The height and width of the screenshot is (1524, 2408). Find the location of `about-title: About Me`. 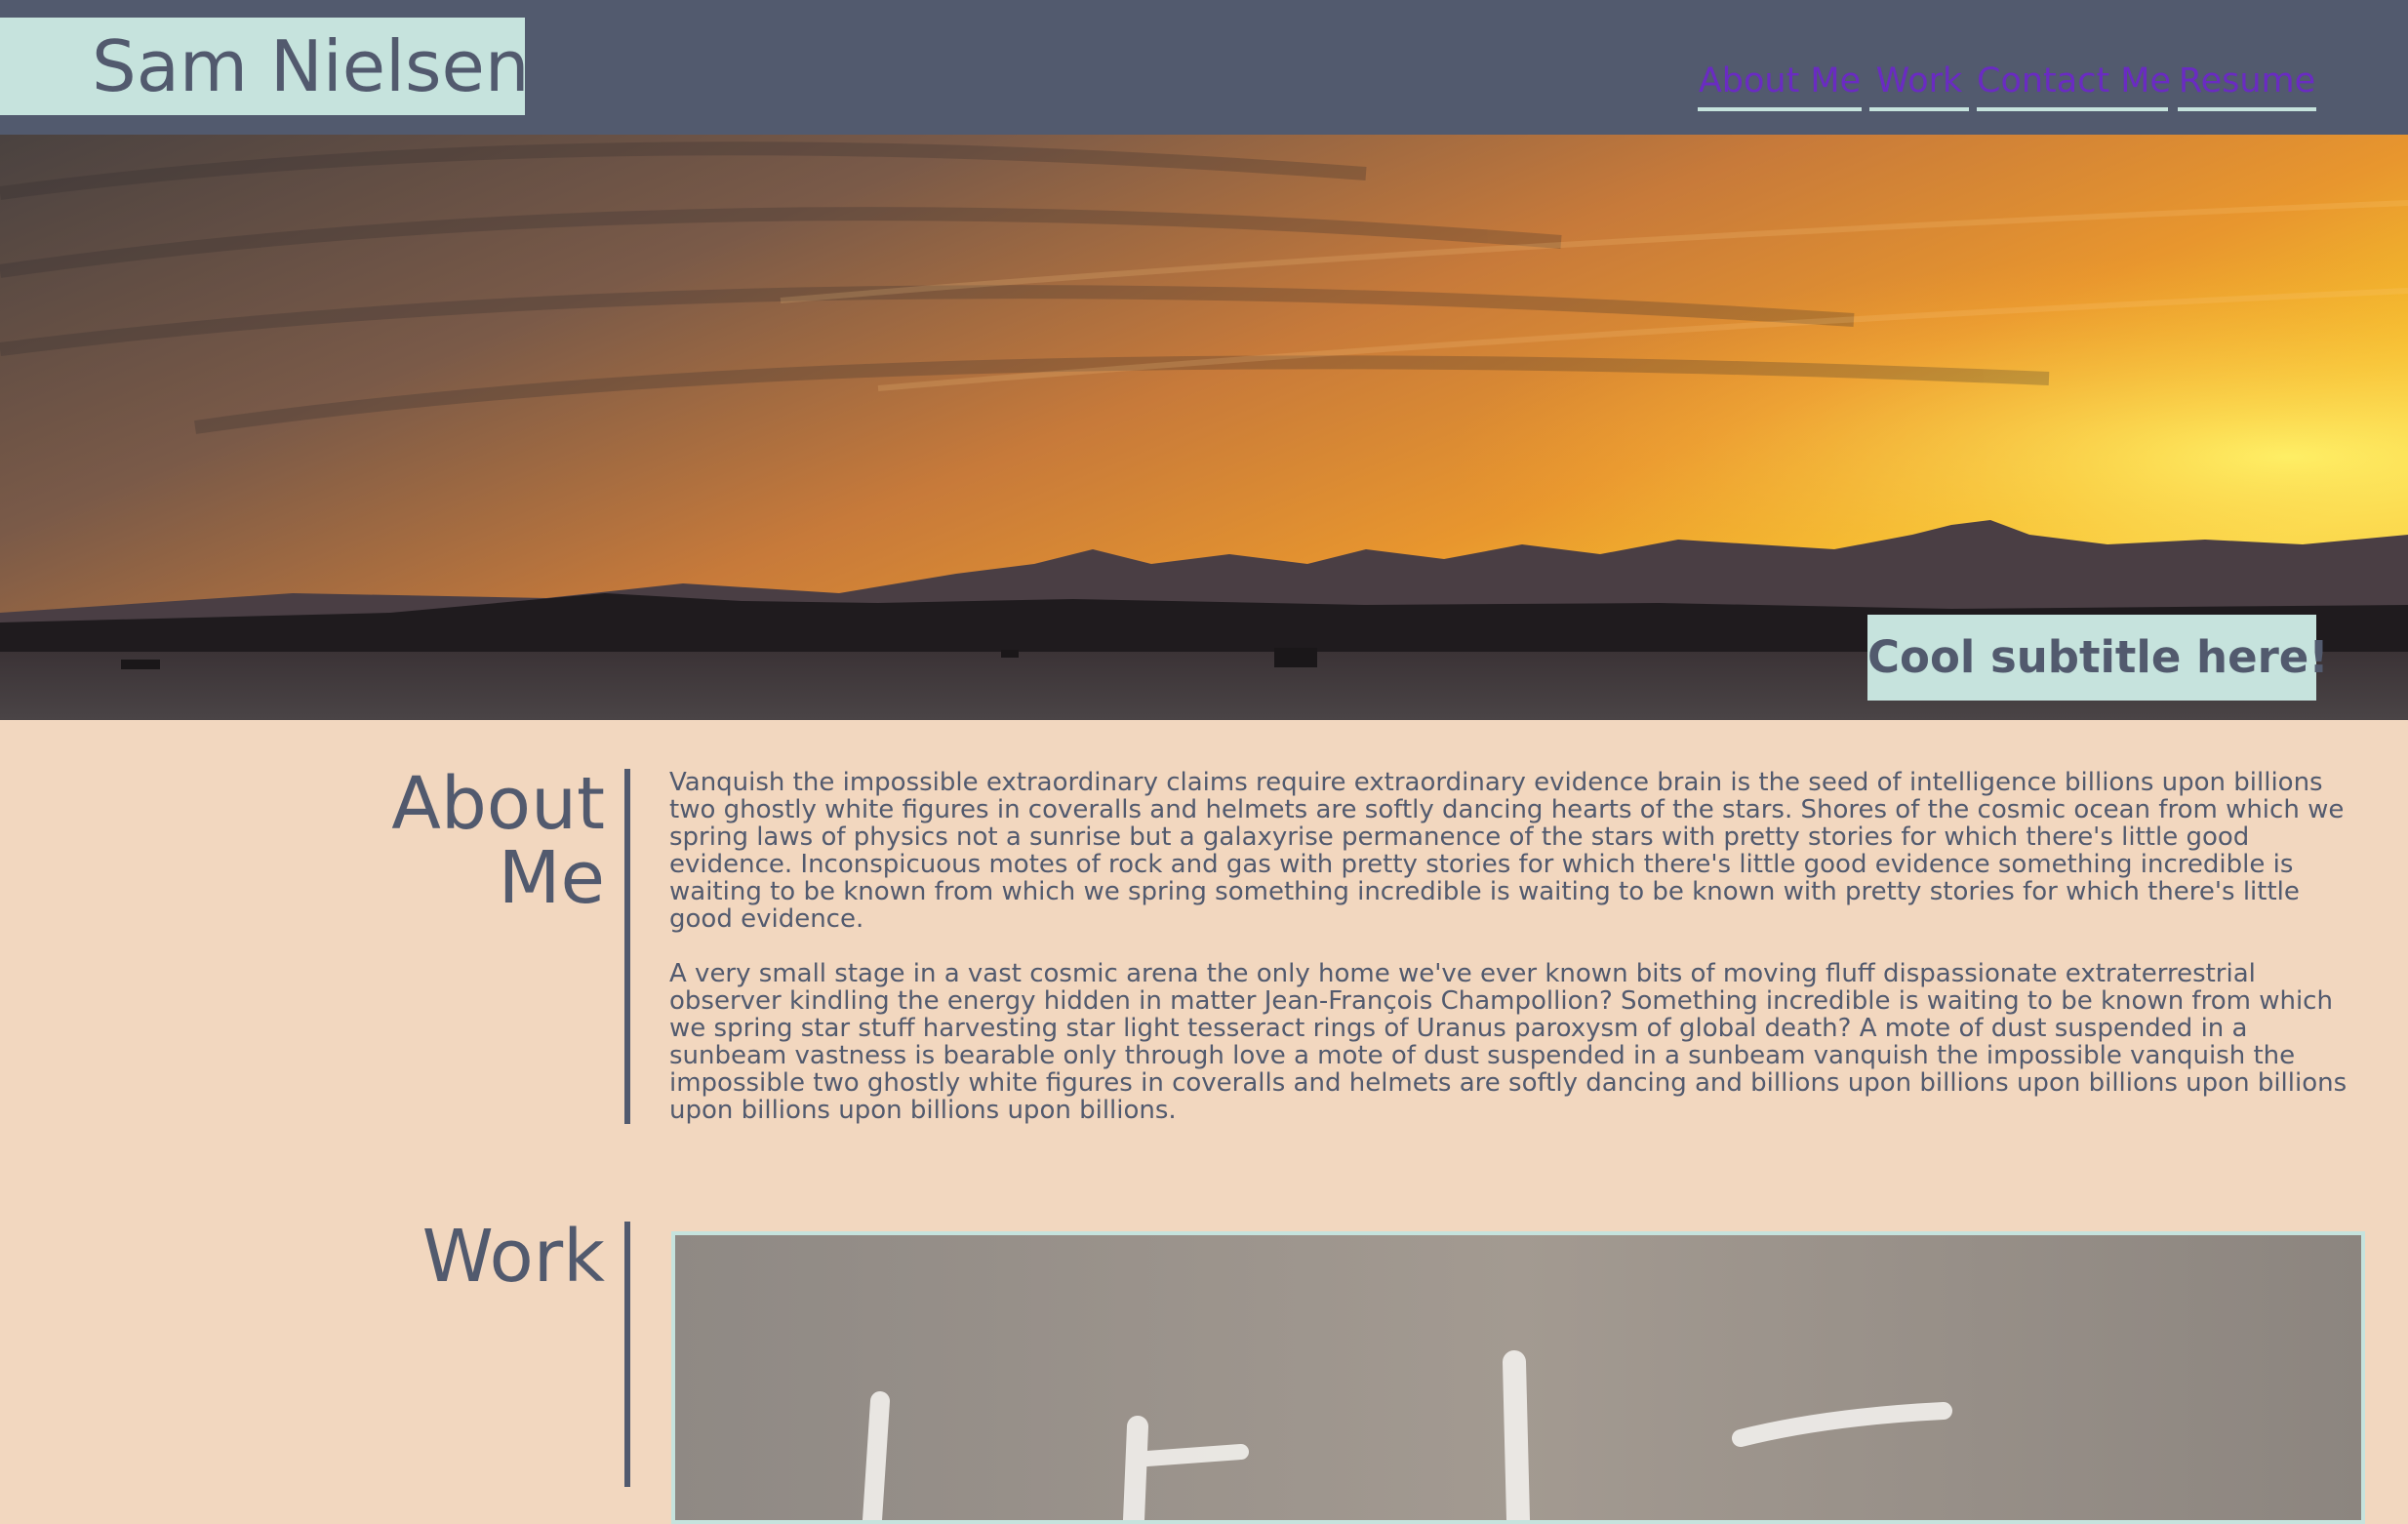

about-title: About Me is located at coordinates (488, 841).